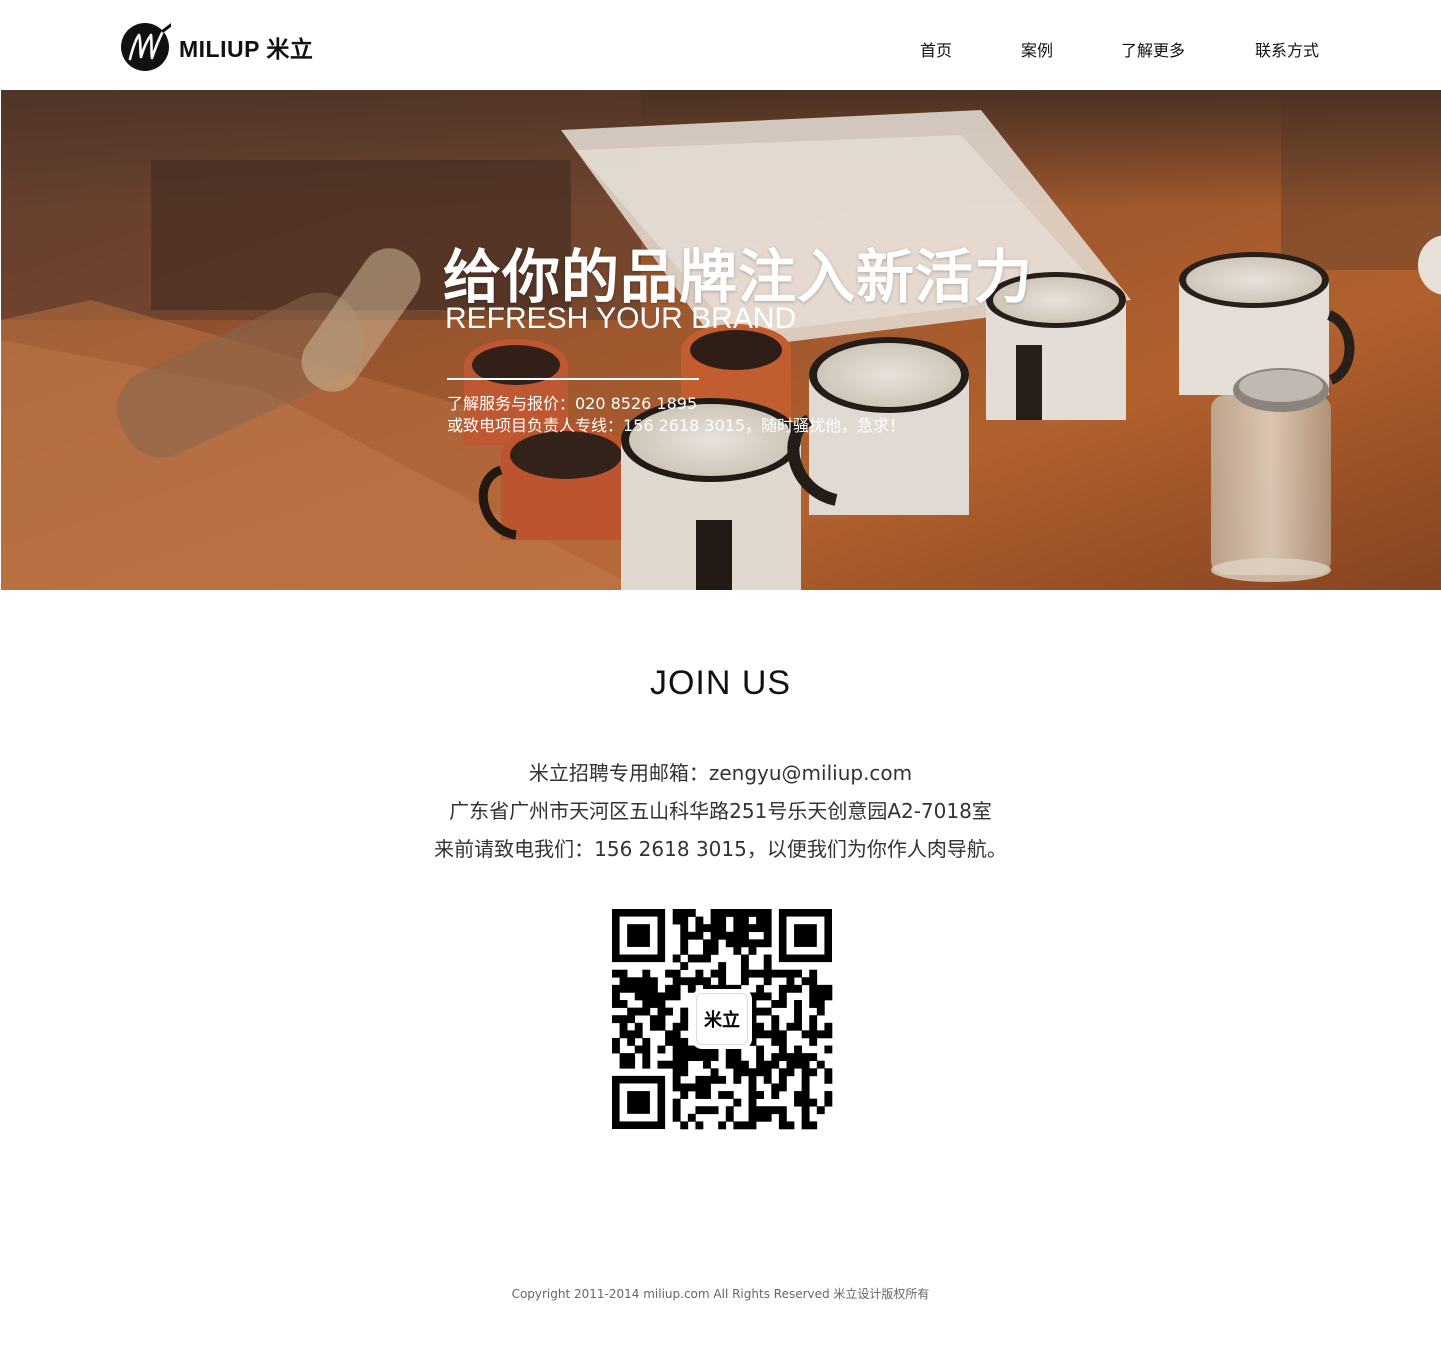 This screenshot has width=1441, height=1345. What do you see at coordinates (572, 403) in the screenshot?
I see `hero-service-phone: 了解服务与报价：020 8526 1895` at bounding box center [572, 403].